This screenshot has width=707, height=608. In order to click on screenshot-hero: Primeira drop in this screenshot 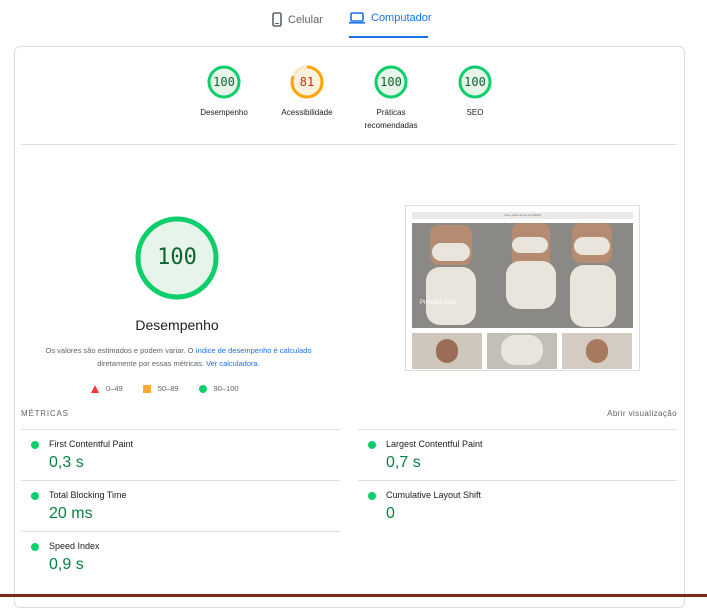, I will do `click(522, 275)`.